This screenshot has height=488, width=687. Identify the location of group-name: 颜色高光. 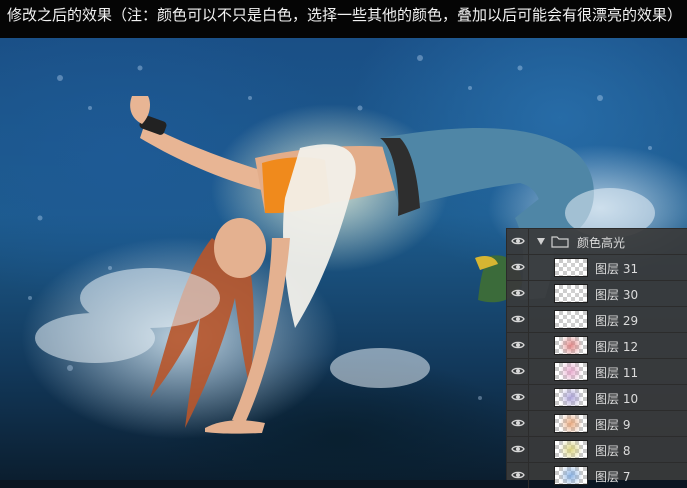
(601, 243).